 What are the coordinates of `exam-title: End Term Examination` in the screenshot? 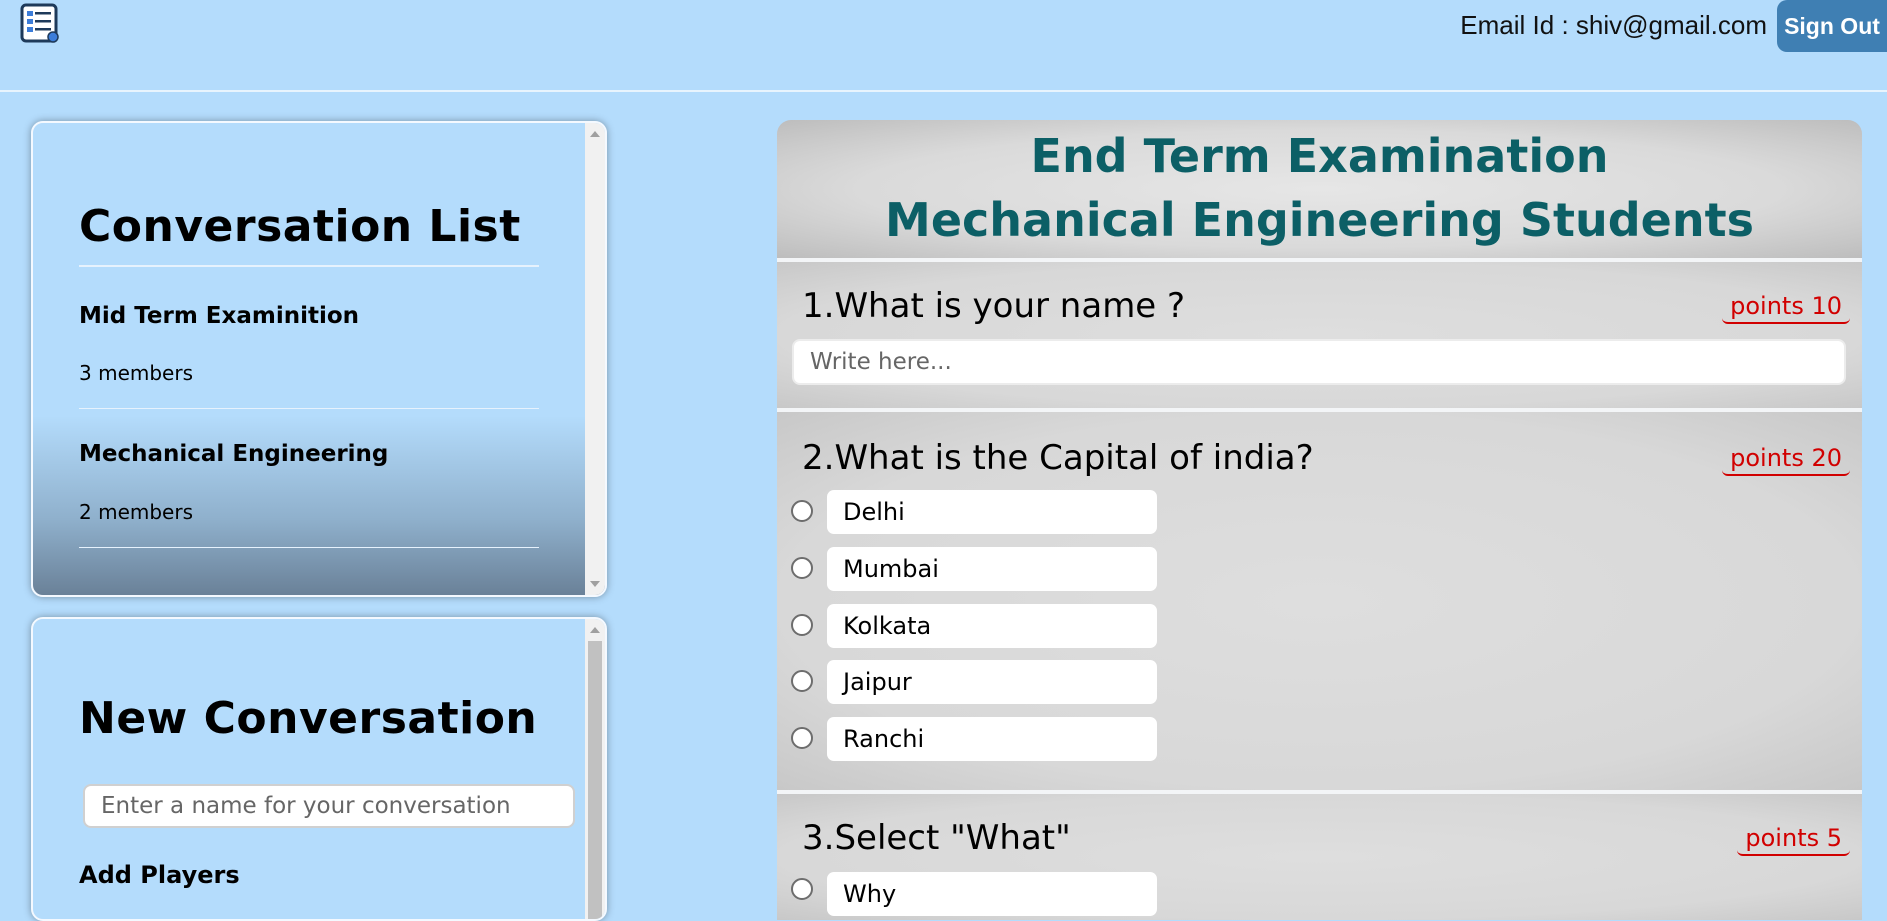 It's located at (1319, 156).